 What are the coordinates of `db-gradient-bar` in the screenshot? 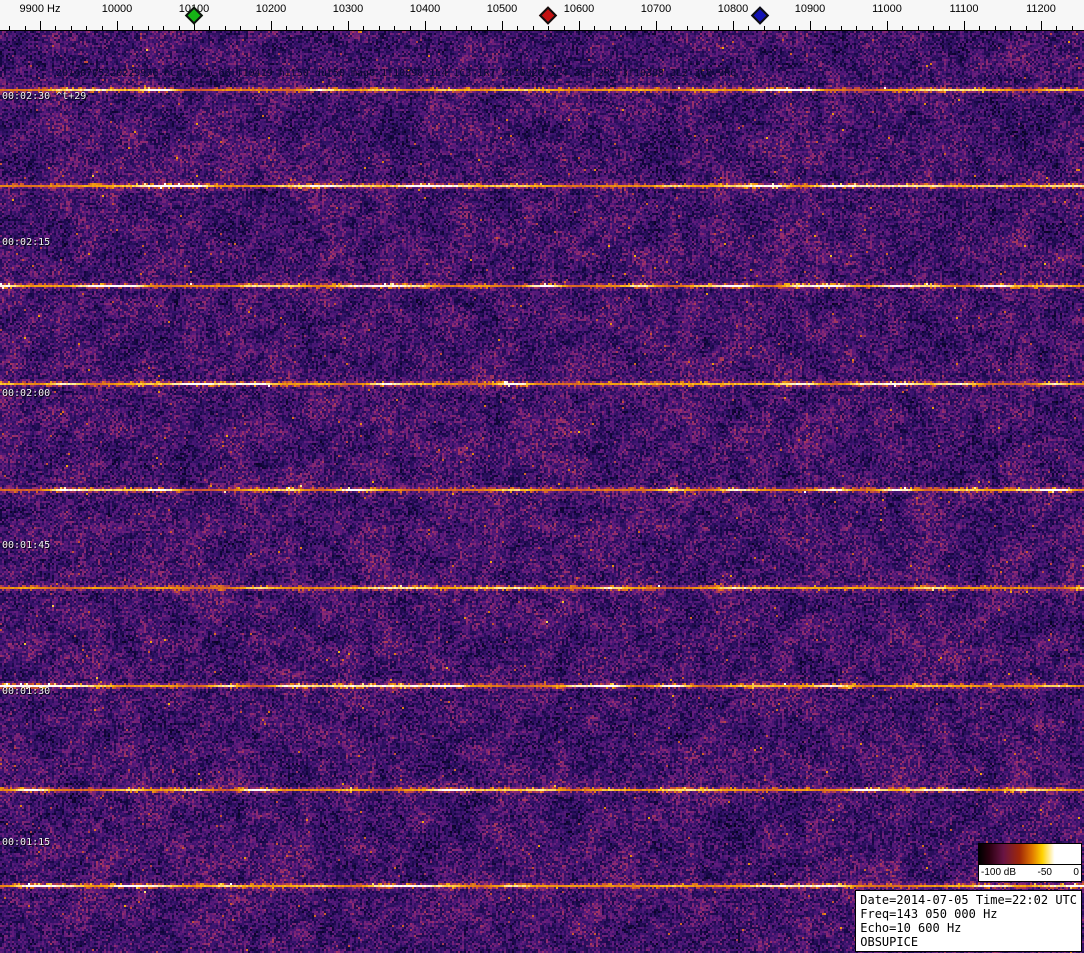 It's located at (1030, 854).